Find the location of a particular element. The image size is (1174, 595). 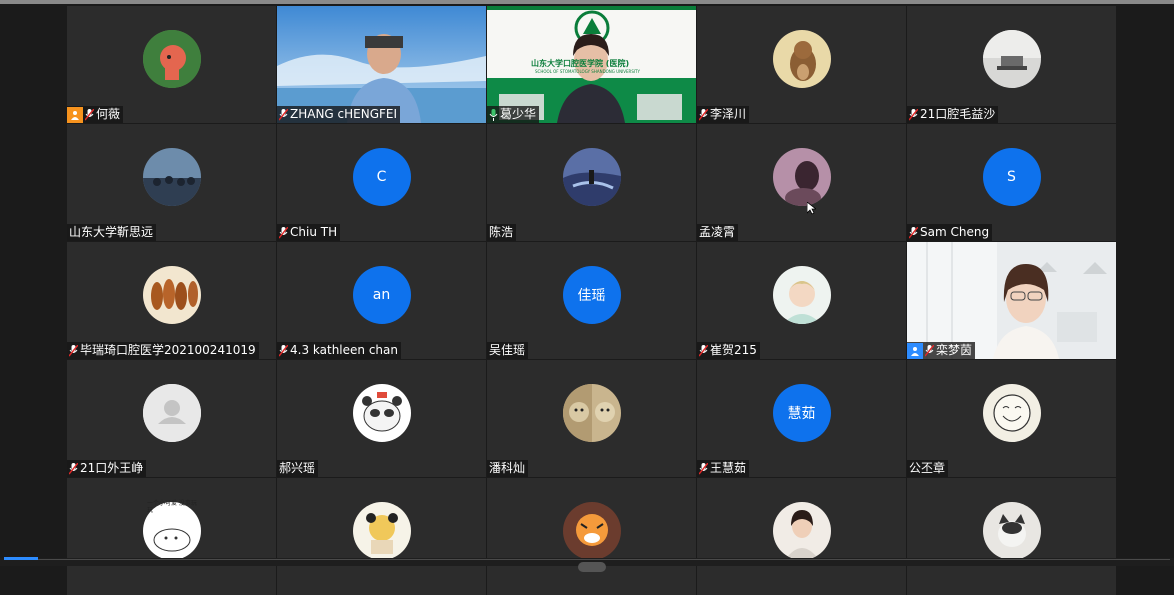

mouse-cursor-icon is located at coordinates (811, 208).